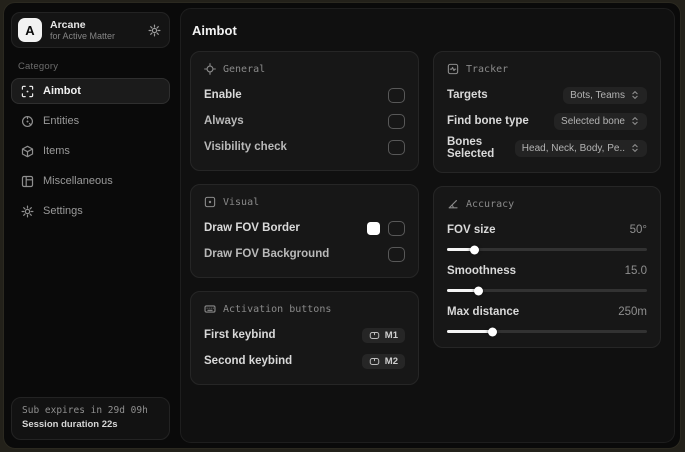 The height and width of the screenshot is (452, 685). What do you see at coordinates (383, 335) in the screenshot?
I see `first-keybind-button: M1` at bounding box center [383, 335].